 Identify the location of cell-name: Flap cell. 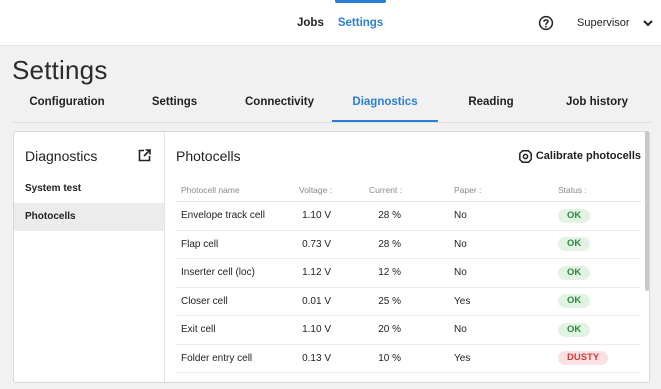
(200, 244).